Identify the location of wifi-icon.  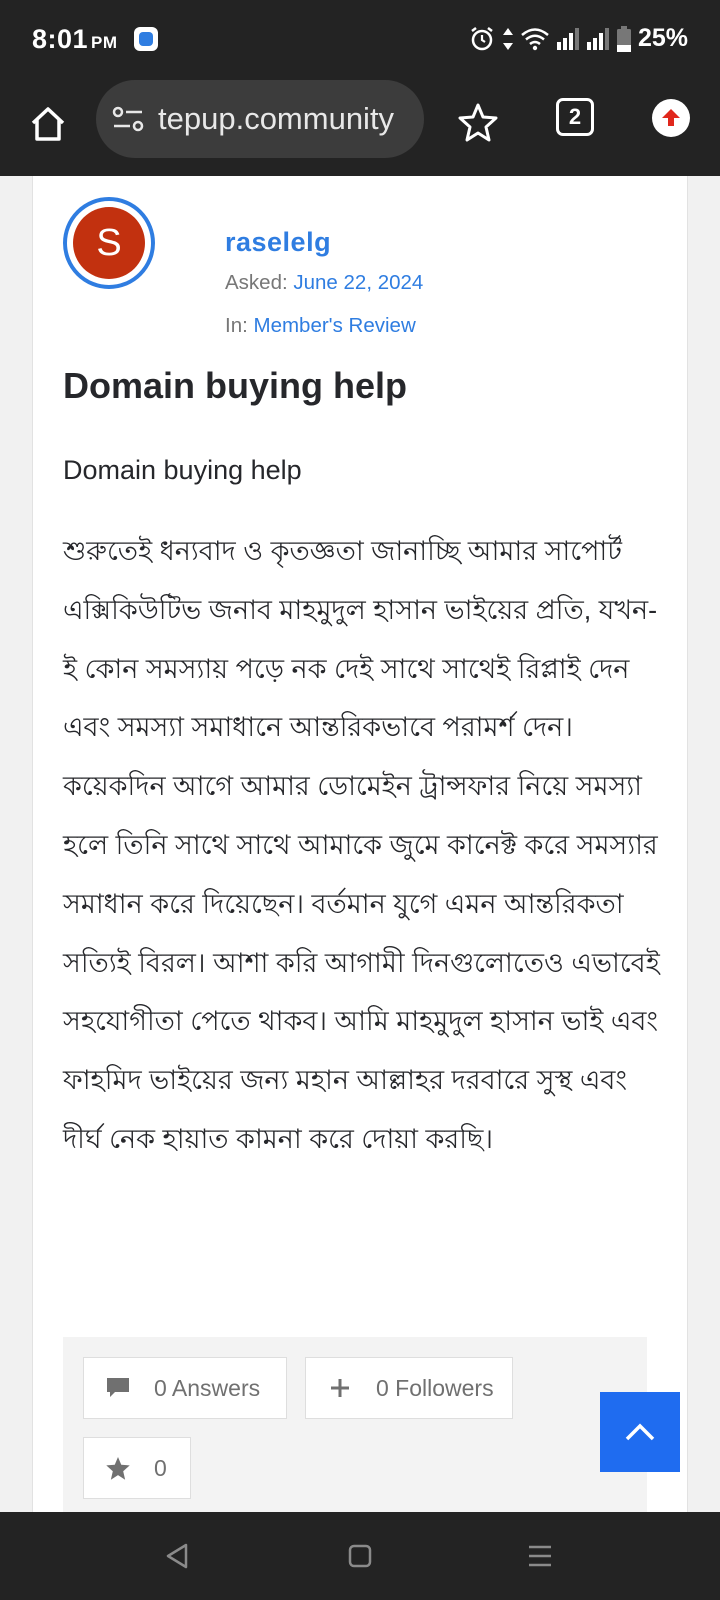
(535, 38).